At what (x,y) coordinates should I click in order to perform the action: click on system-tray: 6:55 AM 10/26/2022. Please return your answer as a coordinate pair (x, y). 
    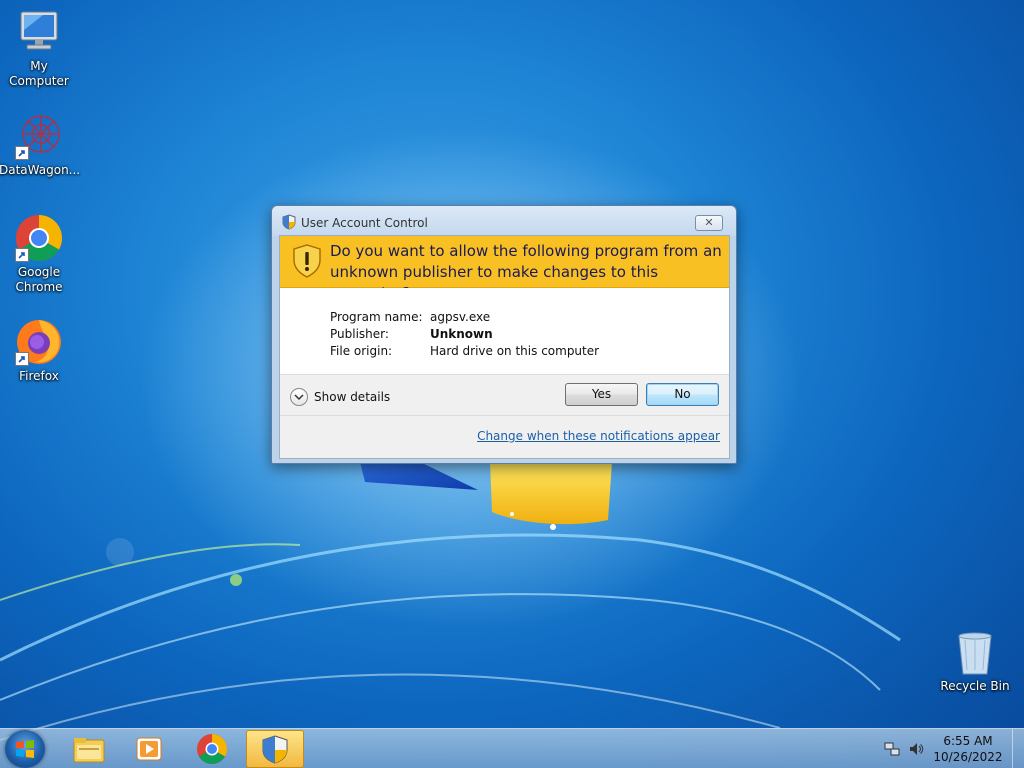
    Looking at the image, I should click on (954, 748).